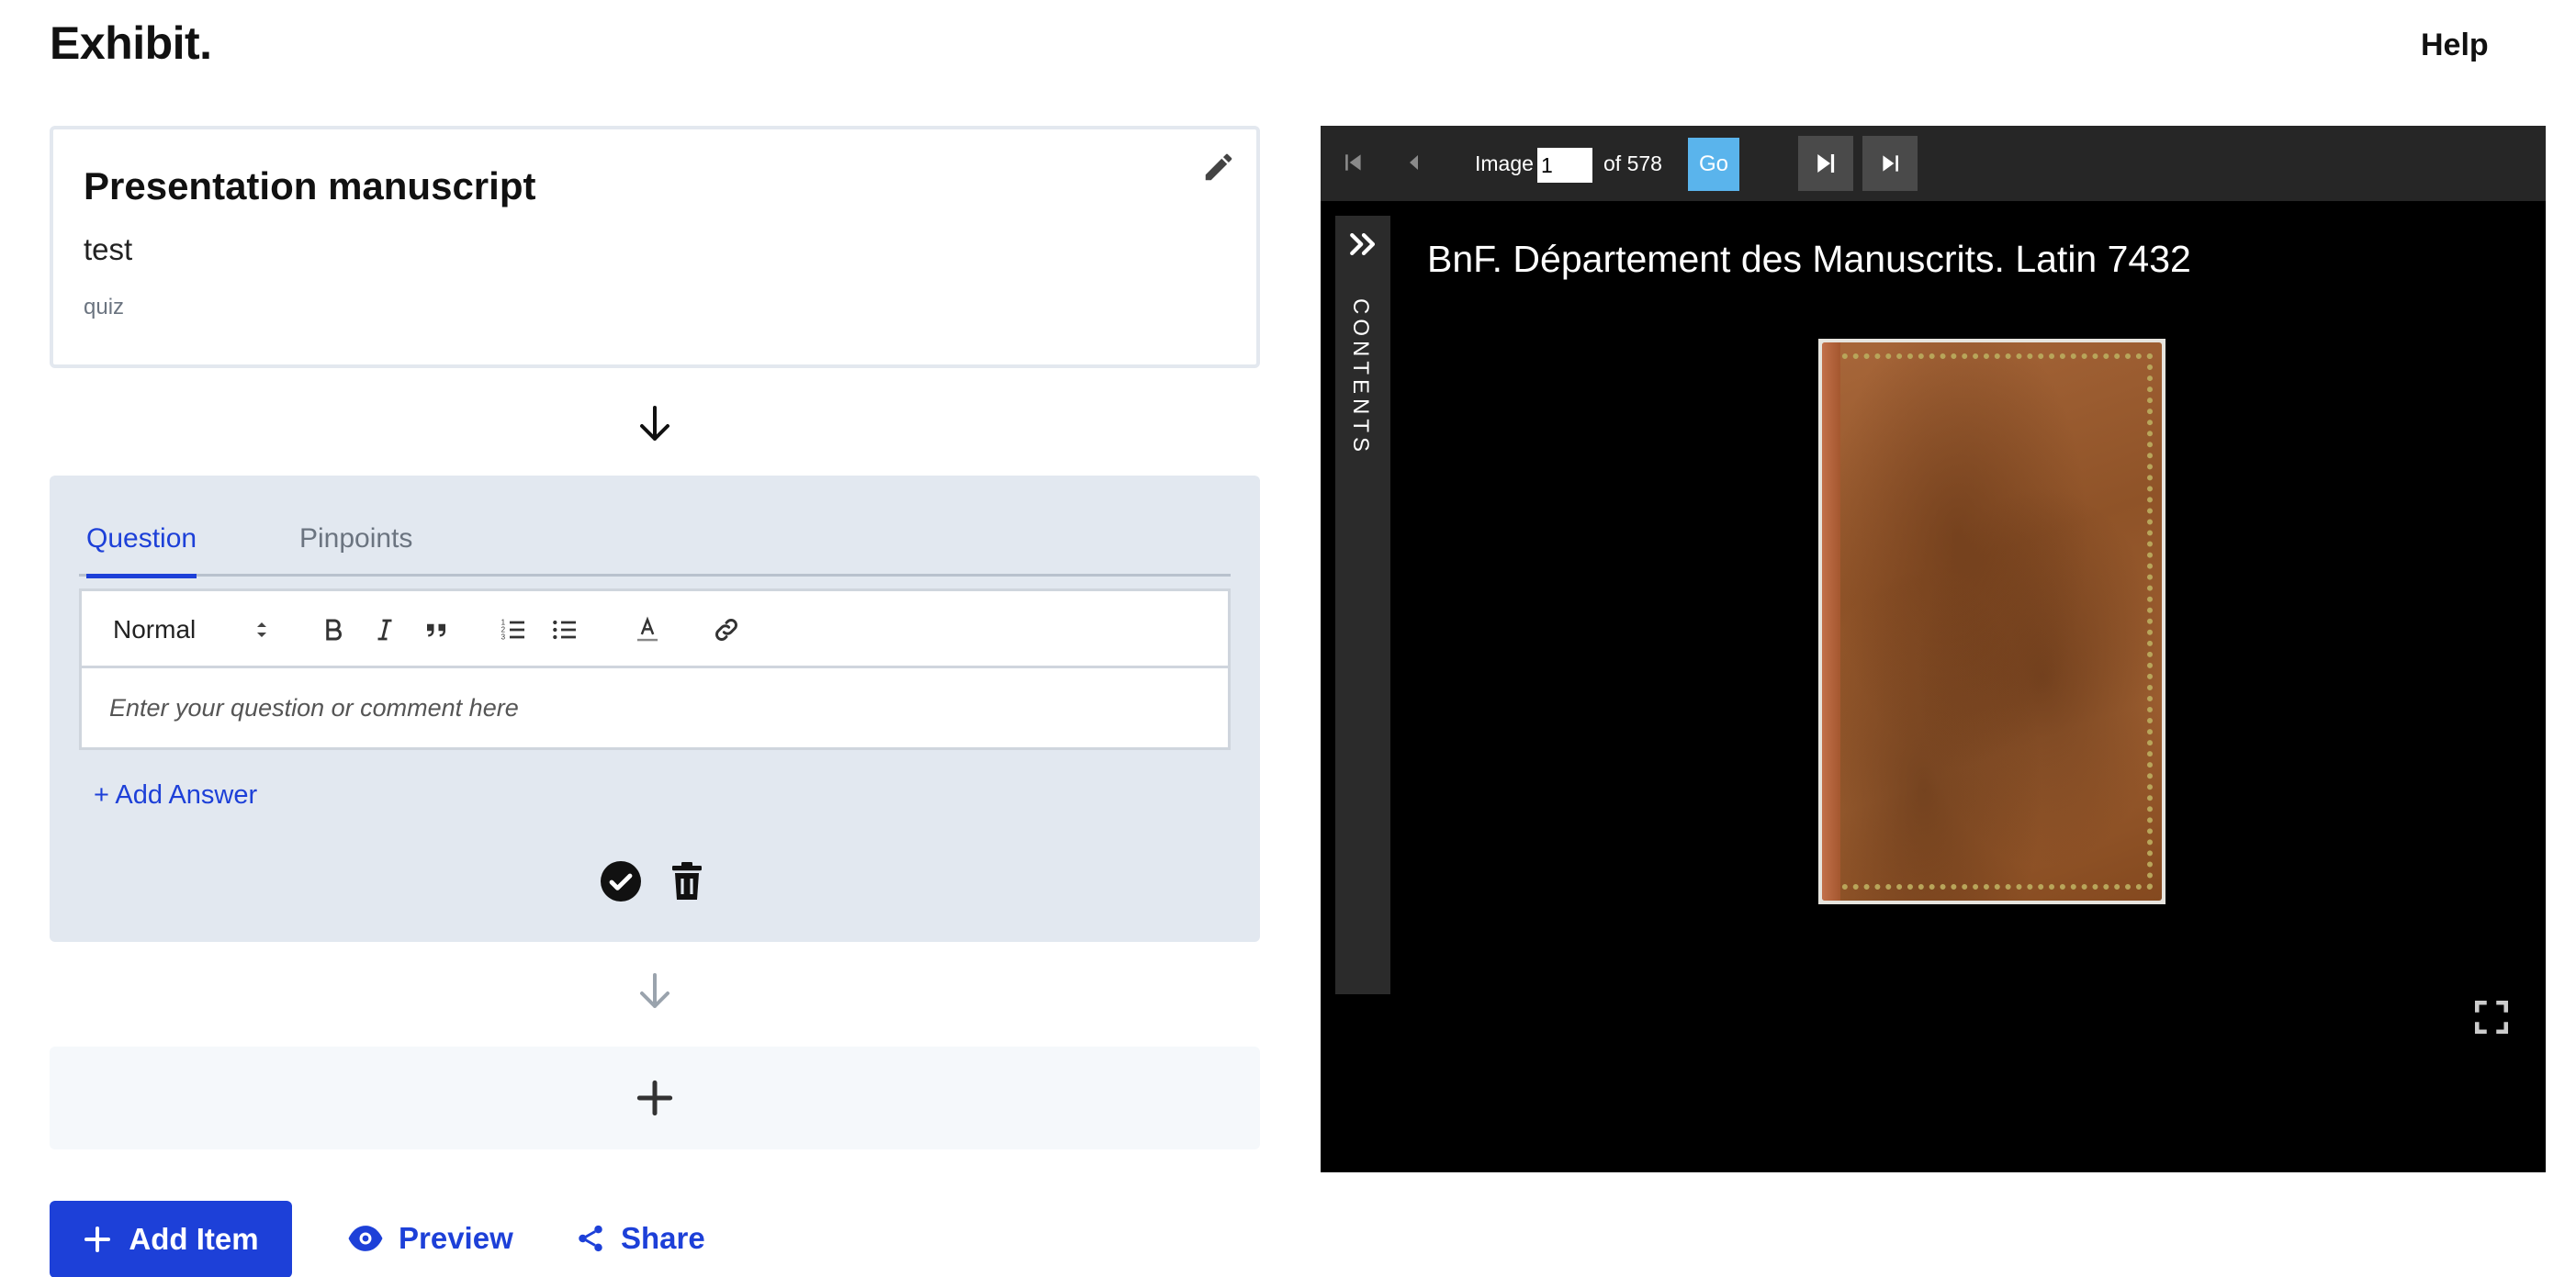 The image size is (2576, 1277). What do you see at coordinates (590, 1239) in the screenshot?
I see `share-icon` at bounding box center [590, 1239].